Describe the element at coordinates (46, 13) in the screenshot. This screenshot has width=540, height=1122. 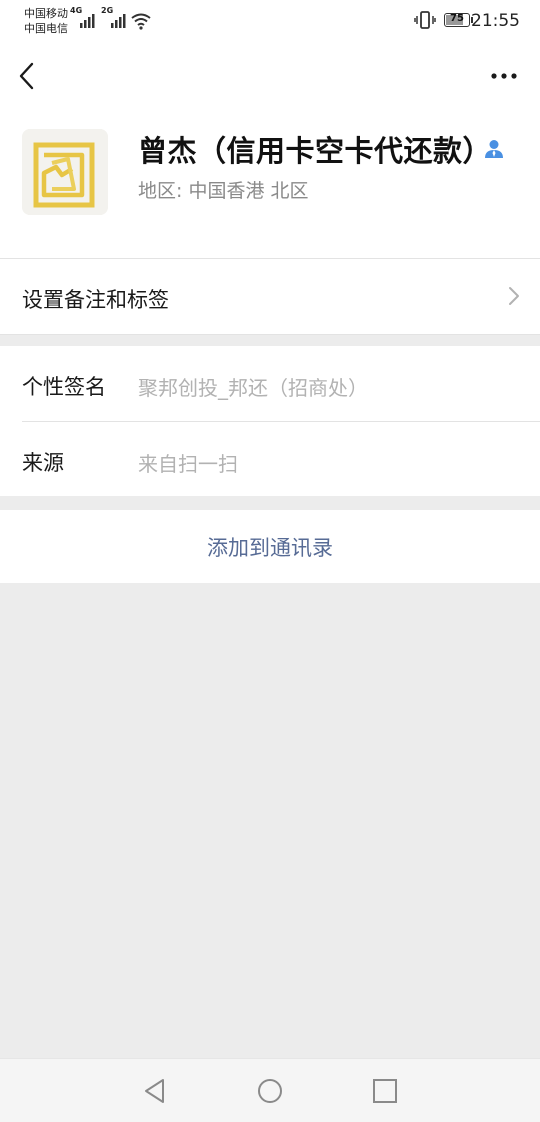
I see `carrier-1: 中国移动` at that location.